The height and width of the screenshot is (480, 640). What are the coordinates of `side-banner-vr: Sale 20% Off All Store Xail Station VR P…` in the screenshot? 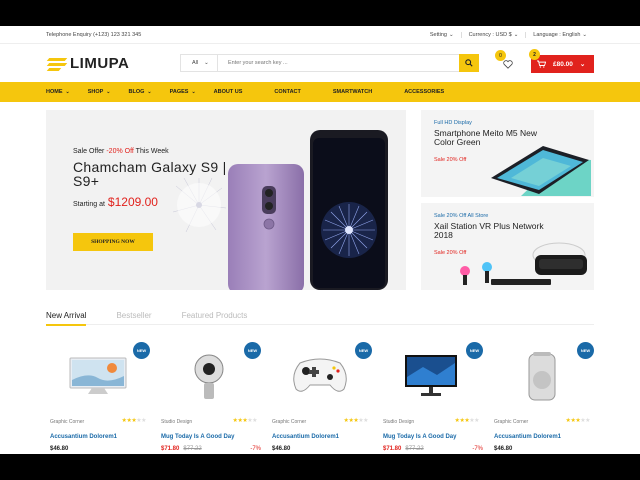 It's located at (507, 246).